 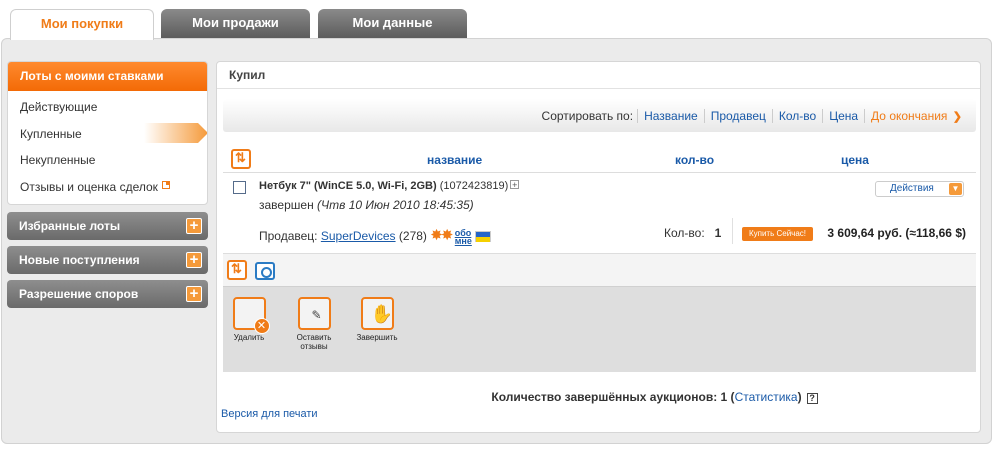 I want to click on section-label: Избранные лоты, so click(x=70, y=226).